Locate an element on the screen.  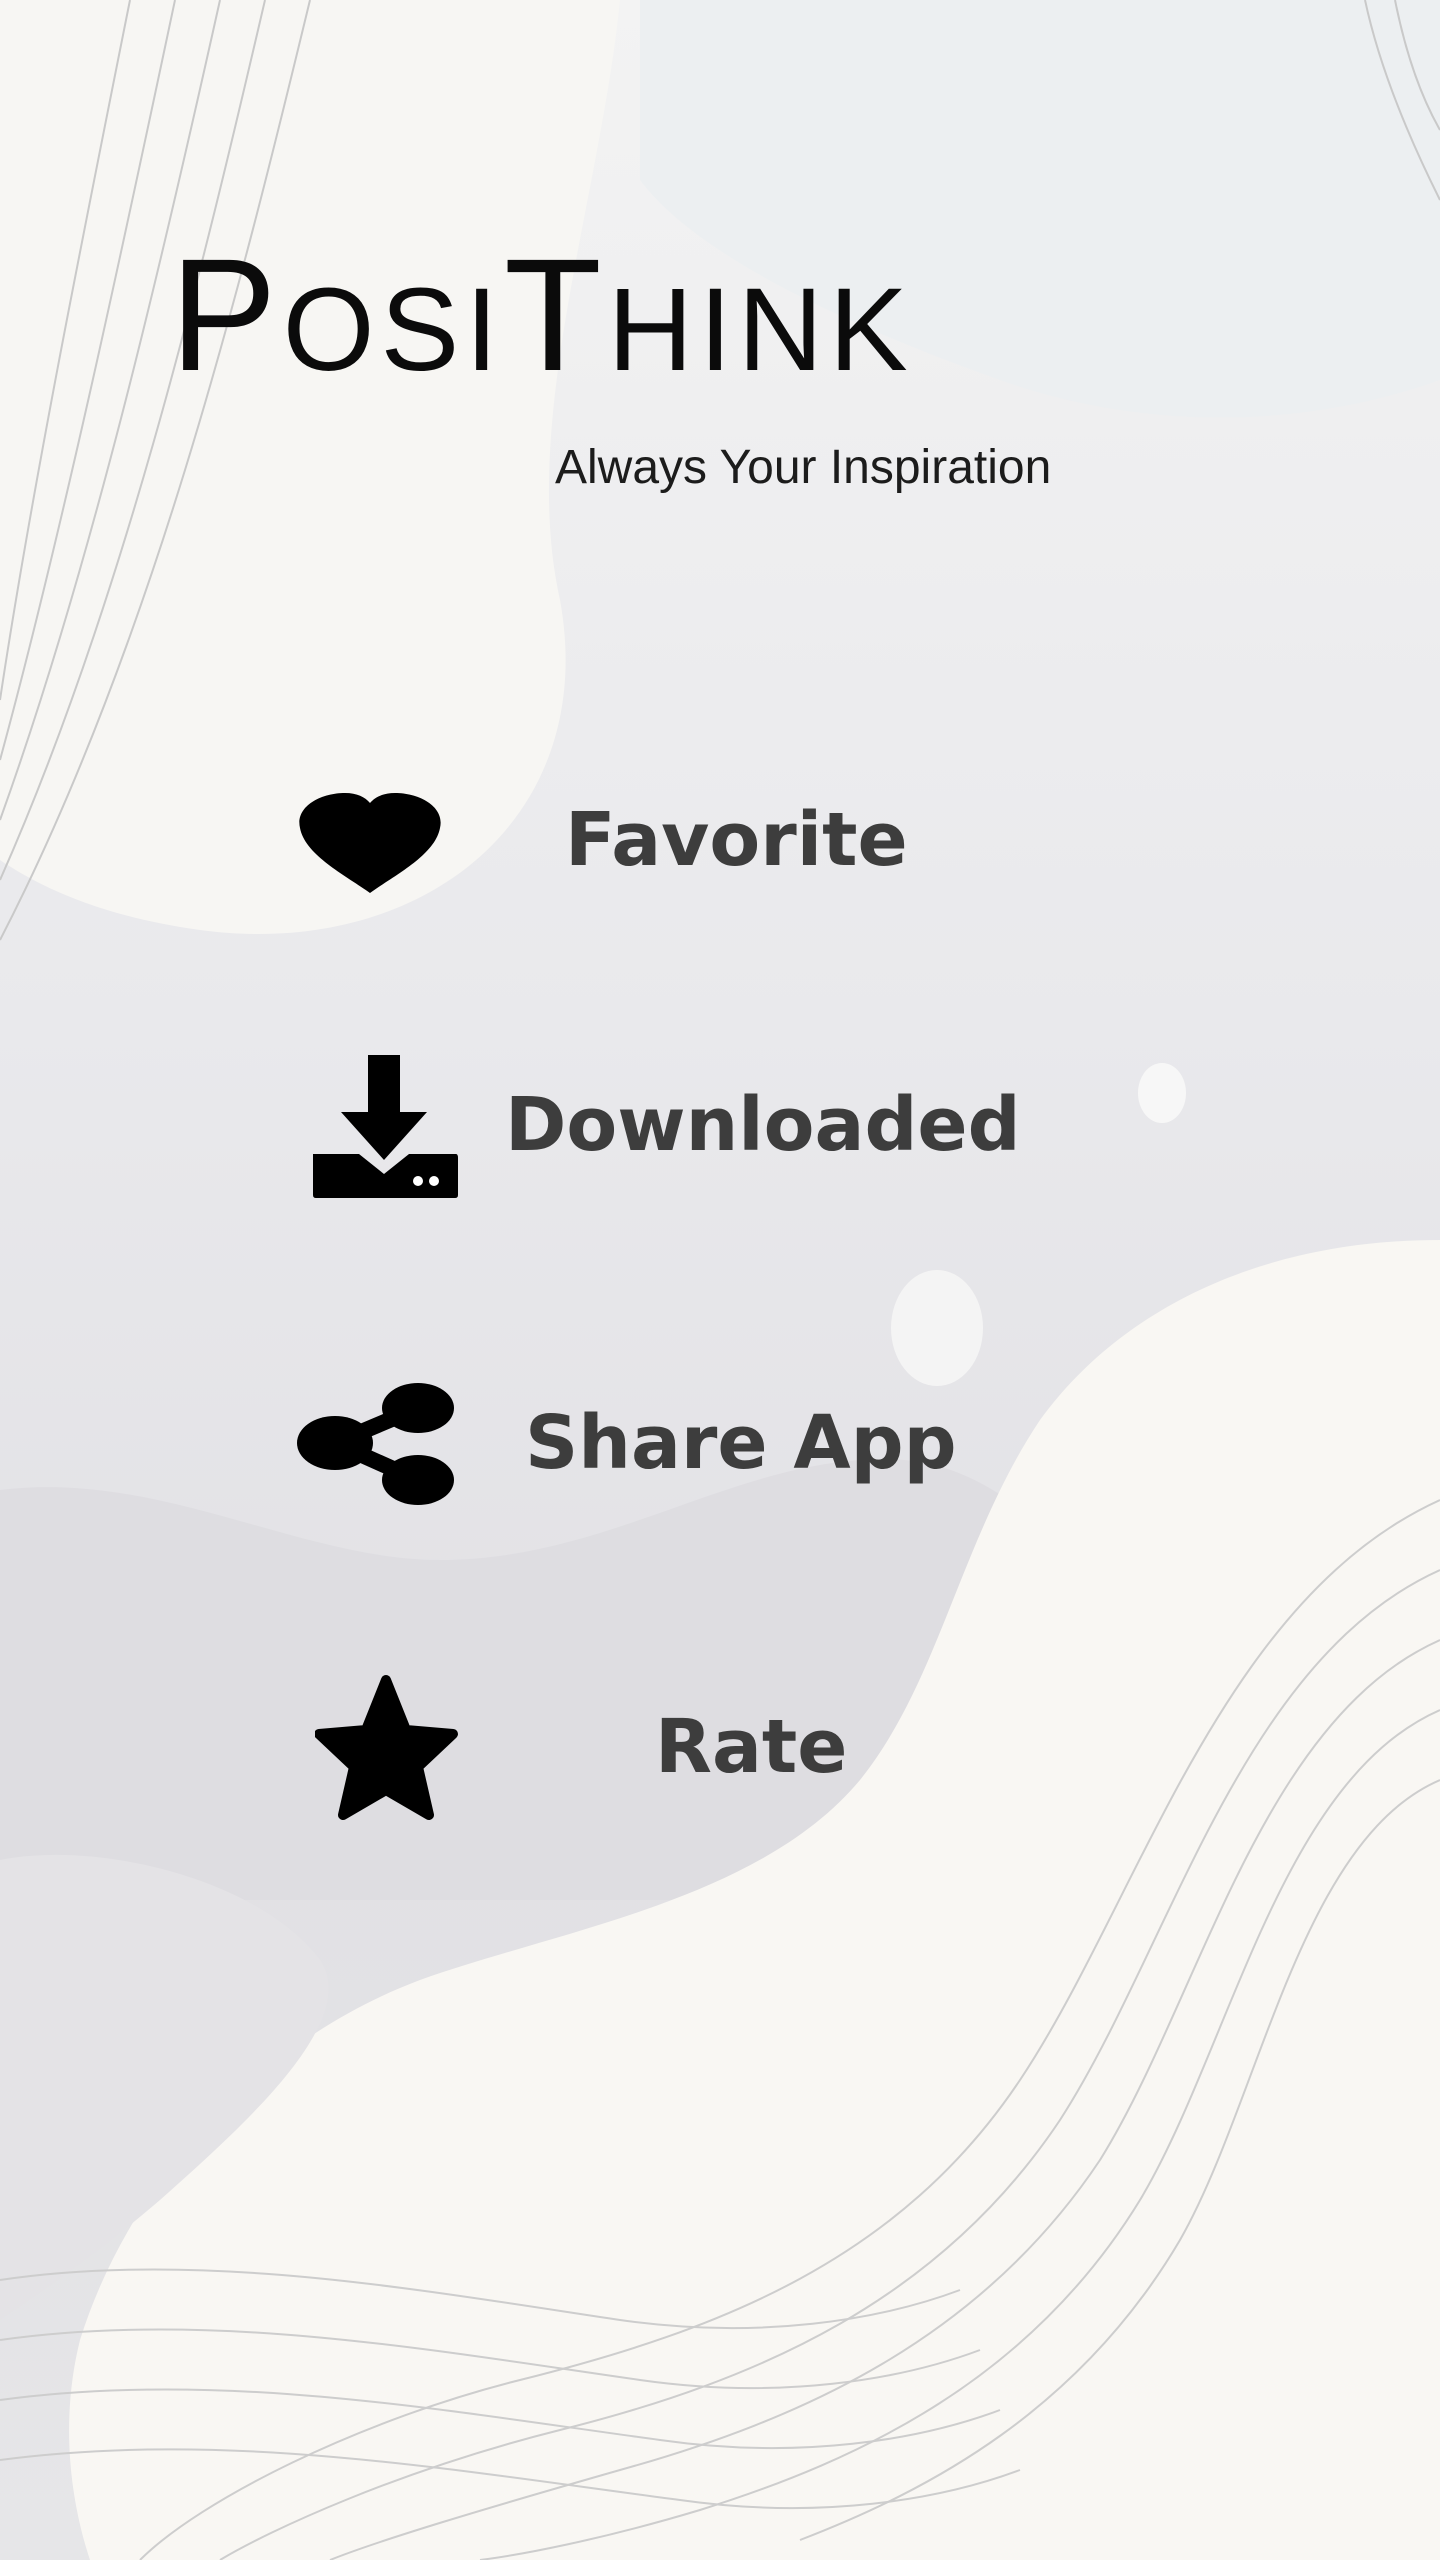
menu-item-downloaded: Downloaded is located at coordinates (680, 1125).